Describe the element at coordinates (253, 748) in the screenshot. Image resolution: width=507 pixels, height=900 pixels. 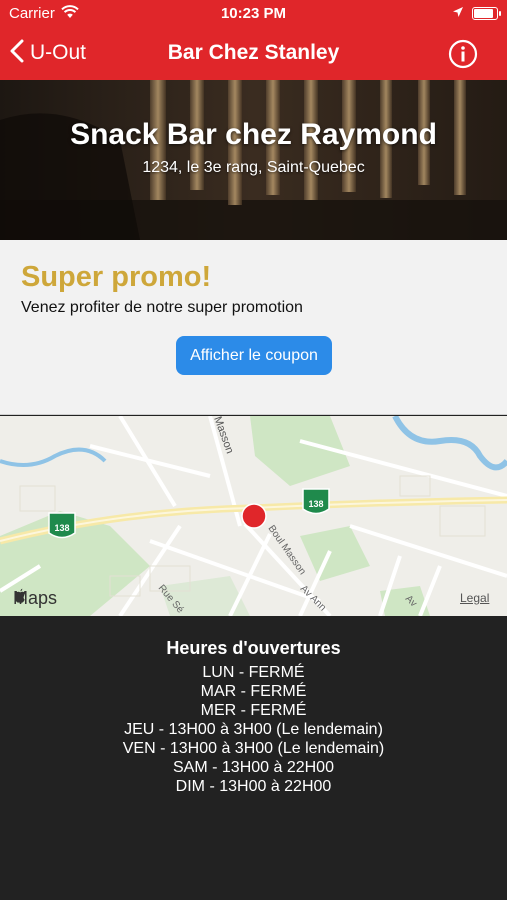
I see `hours-item: VEN - 13H00 à 3H00 (Le lendemain)` at that location.